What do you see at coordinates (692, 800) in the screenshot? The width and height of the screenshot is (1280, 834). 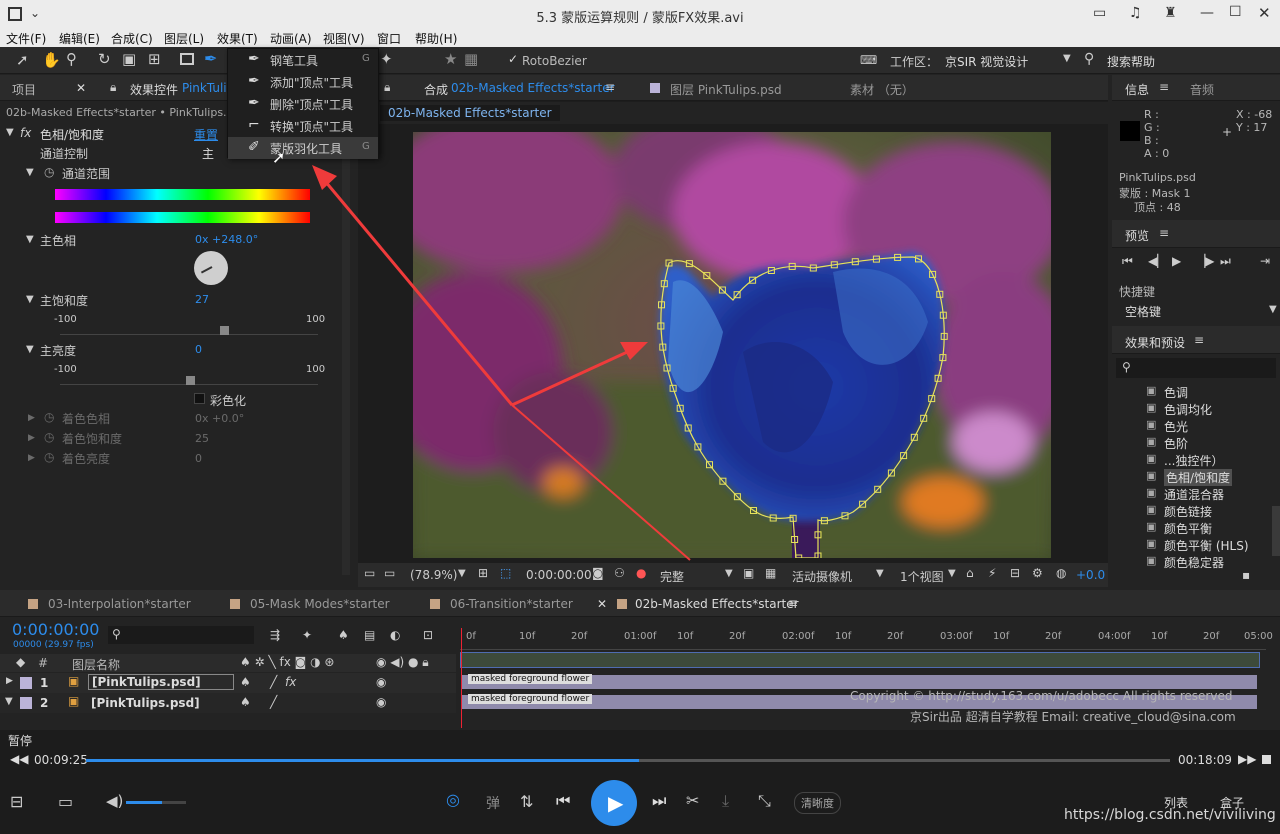 I see `scissors-icon: ✂` at bounding box center [692, 800].